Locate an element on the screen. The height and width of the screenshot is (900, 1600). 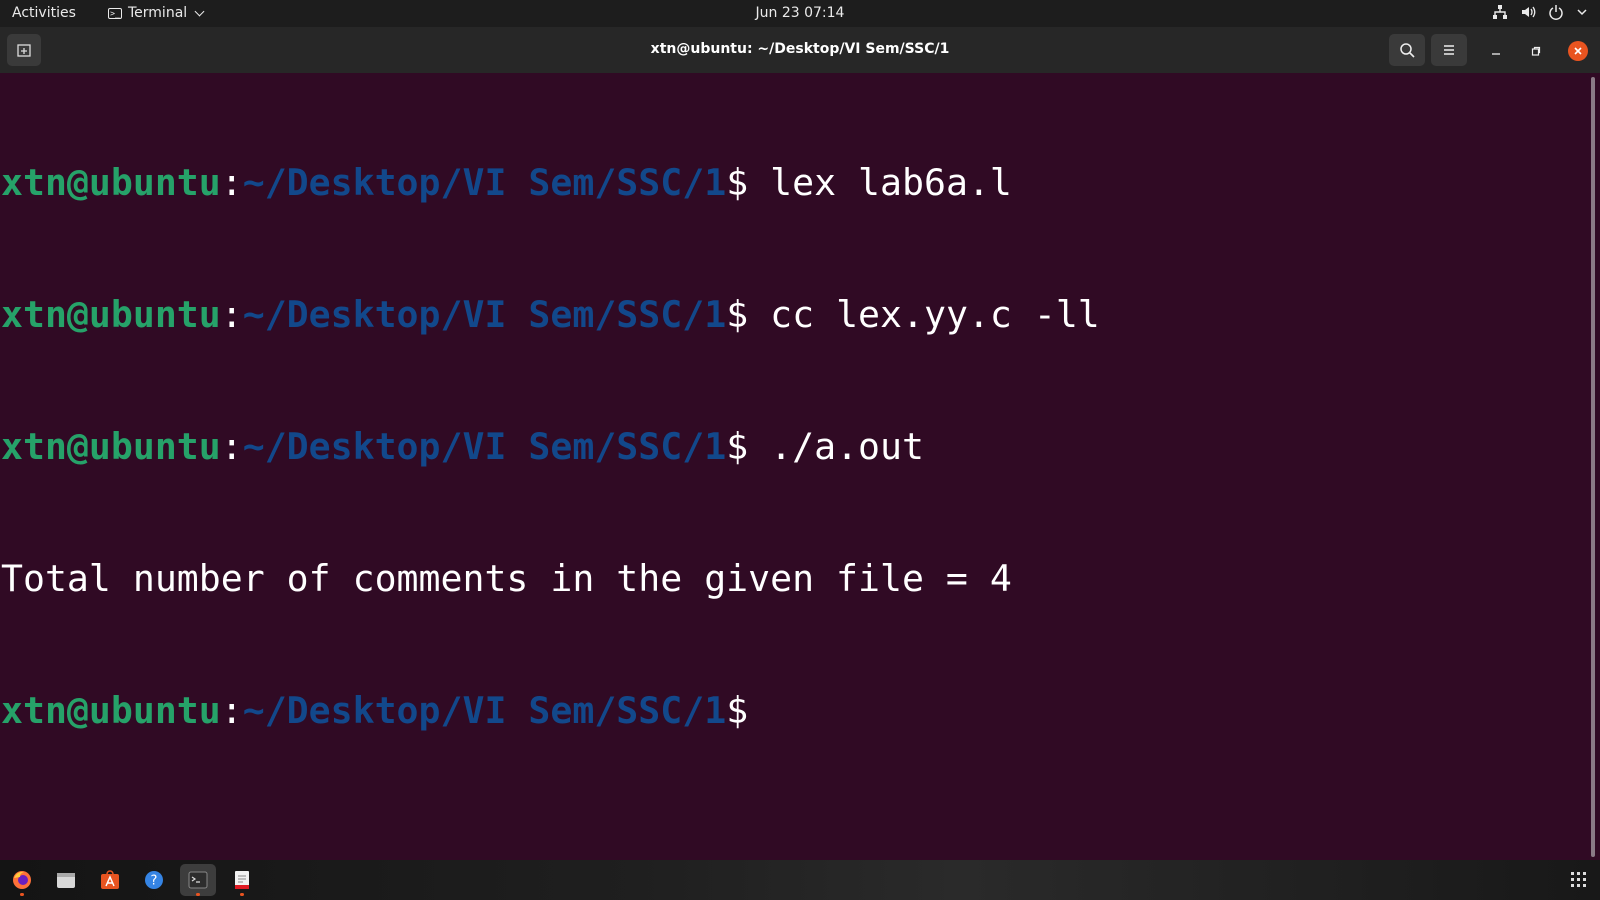
text-editor-icon is located at coordinates (242, 880).